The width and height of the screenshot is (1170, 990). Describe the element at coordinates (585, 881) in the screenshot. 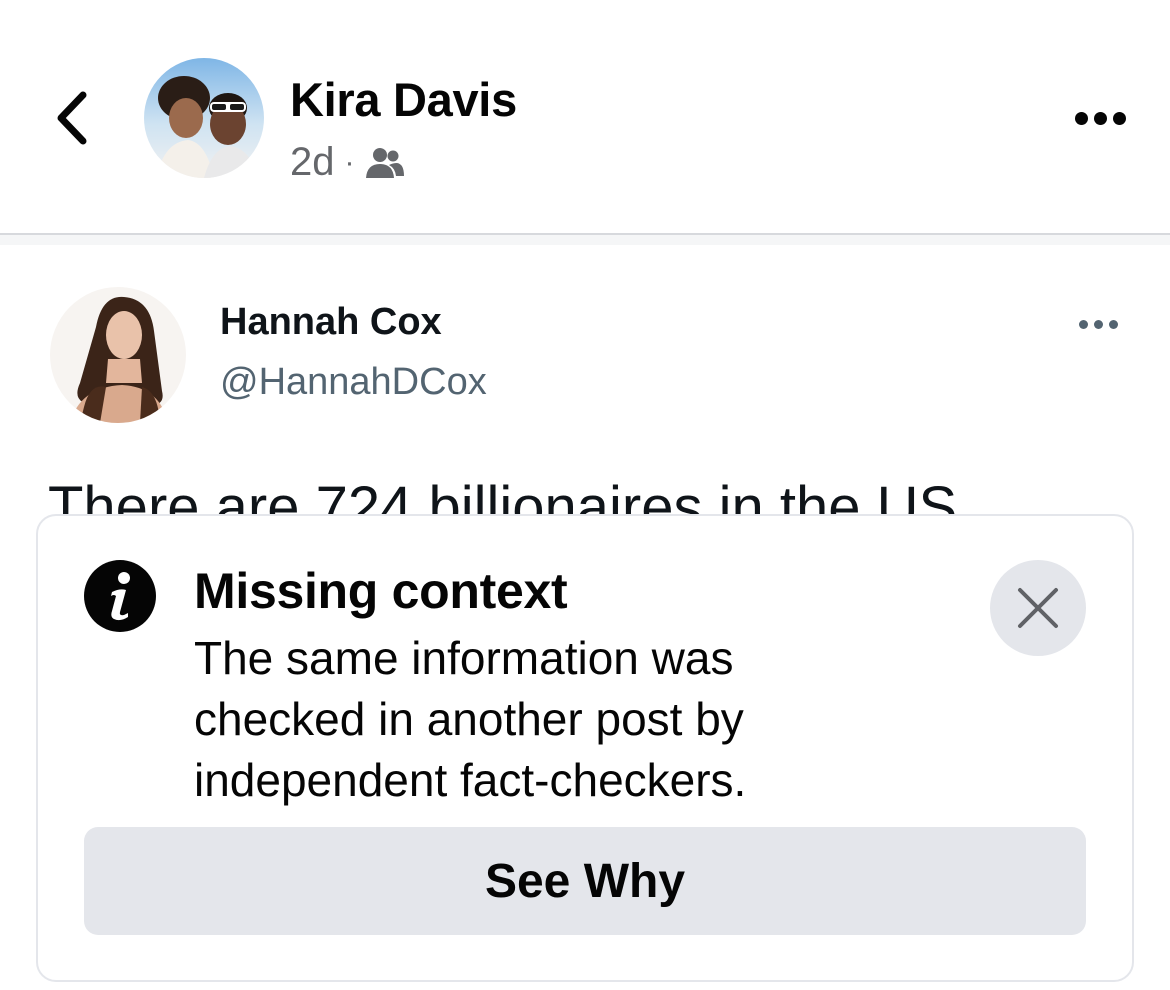

I see `see-why-button: See Why` at that location.